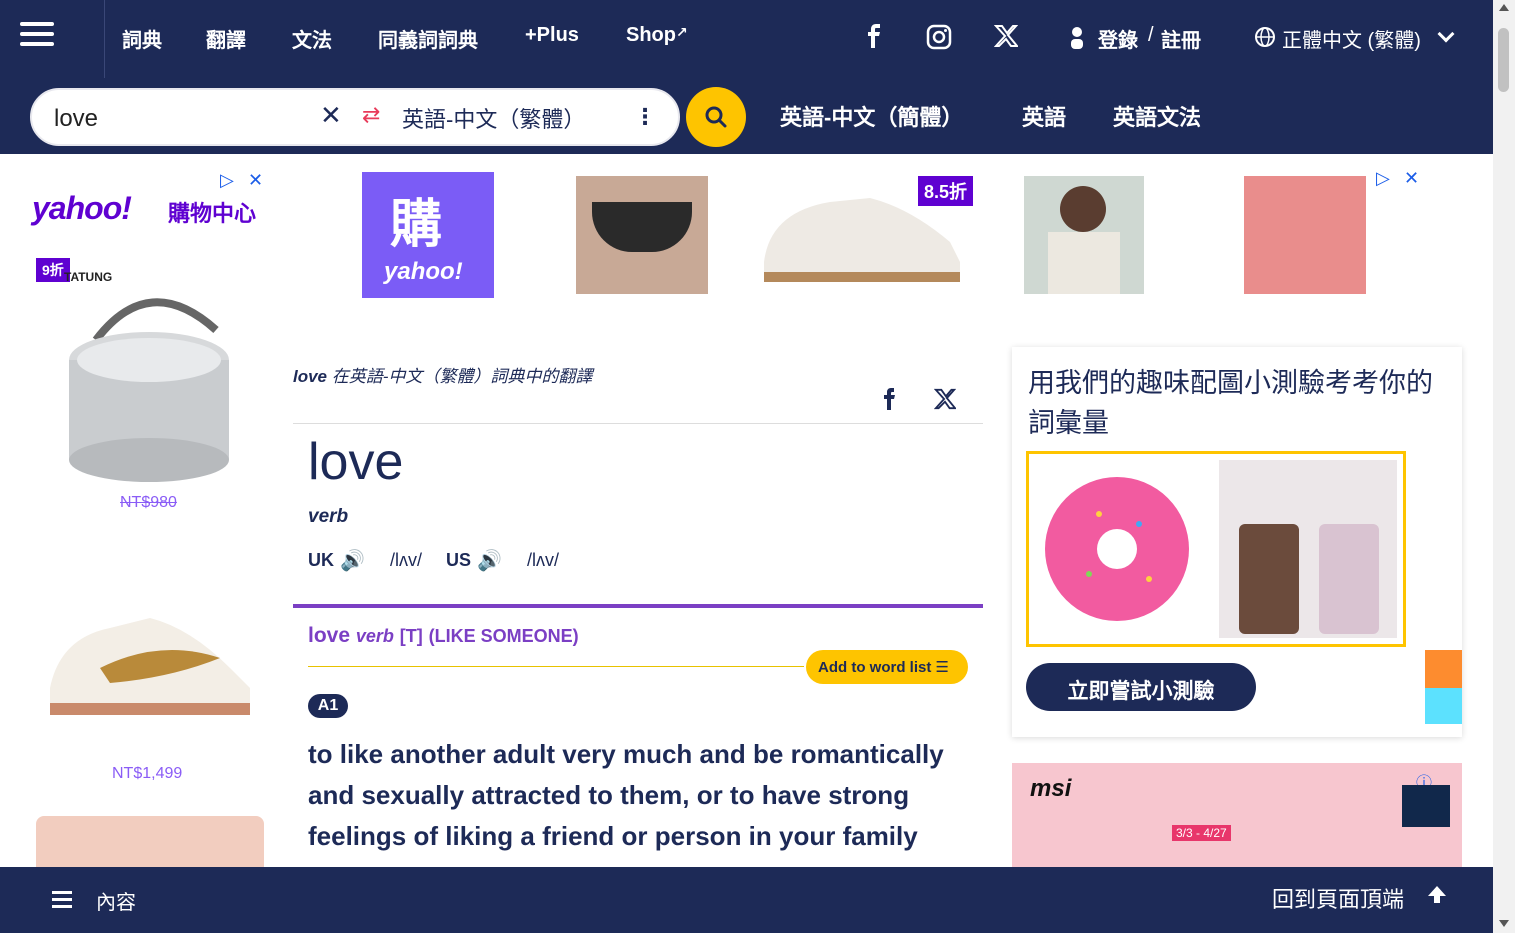 The width and height of the screenshot is (1515, 933). What do you see at coordinates (423, 271) in the screenshot?
I see `yahoo-tile-logo: yahoo!` at bounding box center [423, 271].